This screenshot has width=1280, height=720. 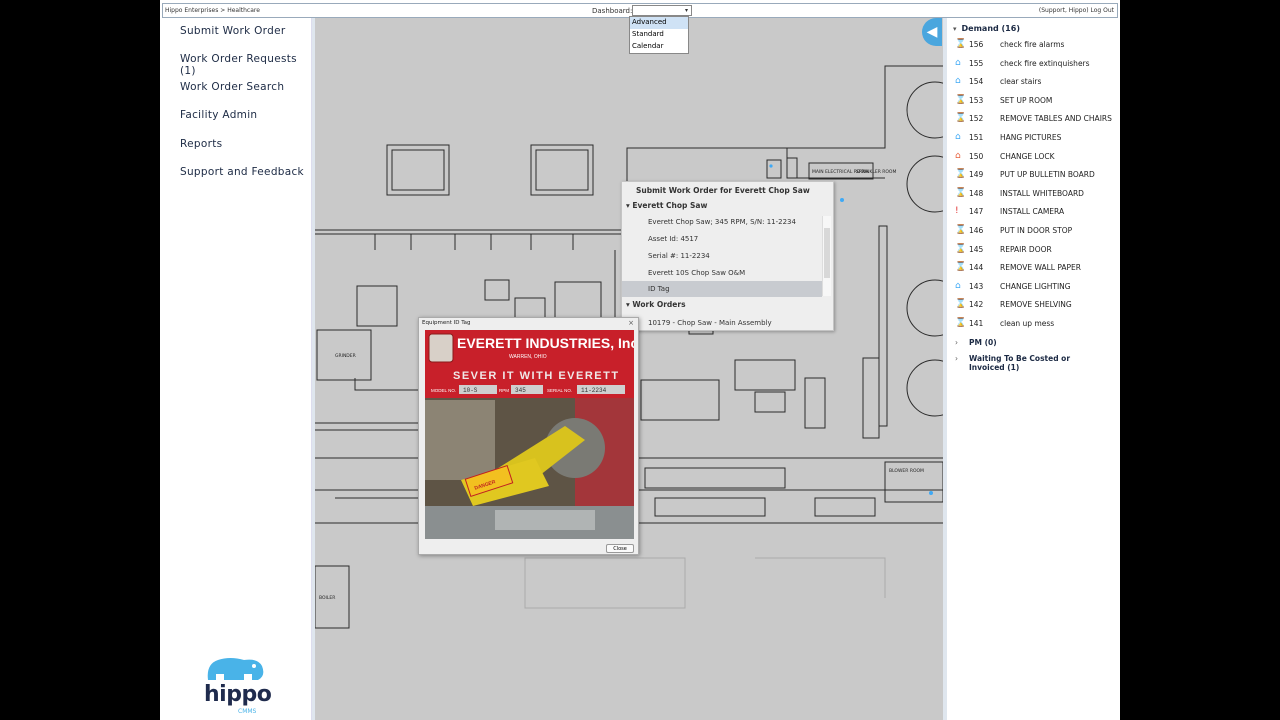 What do you see at coordinates (620, 548) in the screenshot?
I see `close-button: Close` at bounding box center [620, 548].